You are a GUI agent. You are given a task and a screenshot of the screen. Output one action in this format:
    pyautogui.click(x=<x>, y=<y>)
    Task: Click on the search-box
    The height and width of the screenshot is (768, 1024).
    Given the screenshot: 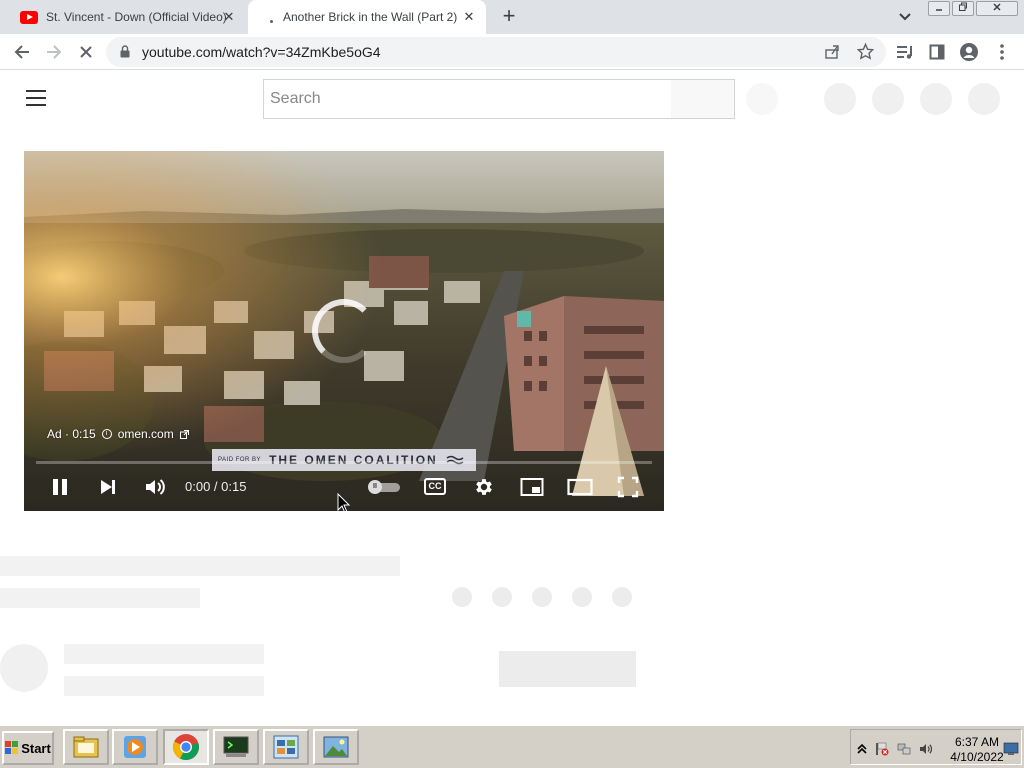 What is the action you would take?
    pyautogui.click(x=467, y=99)
    